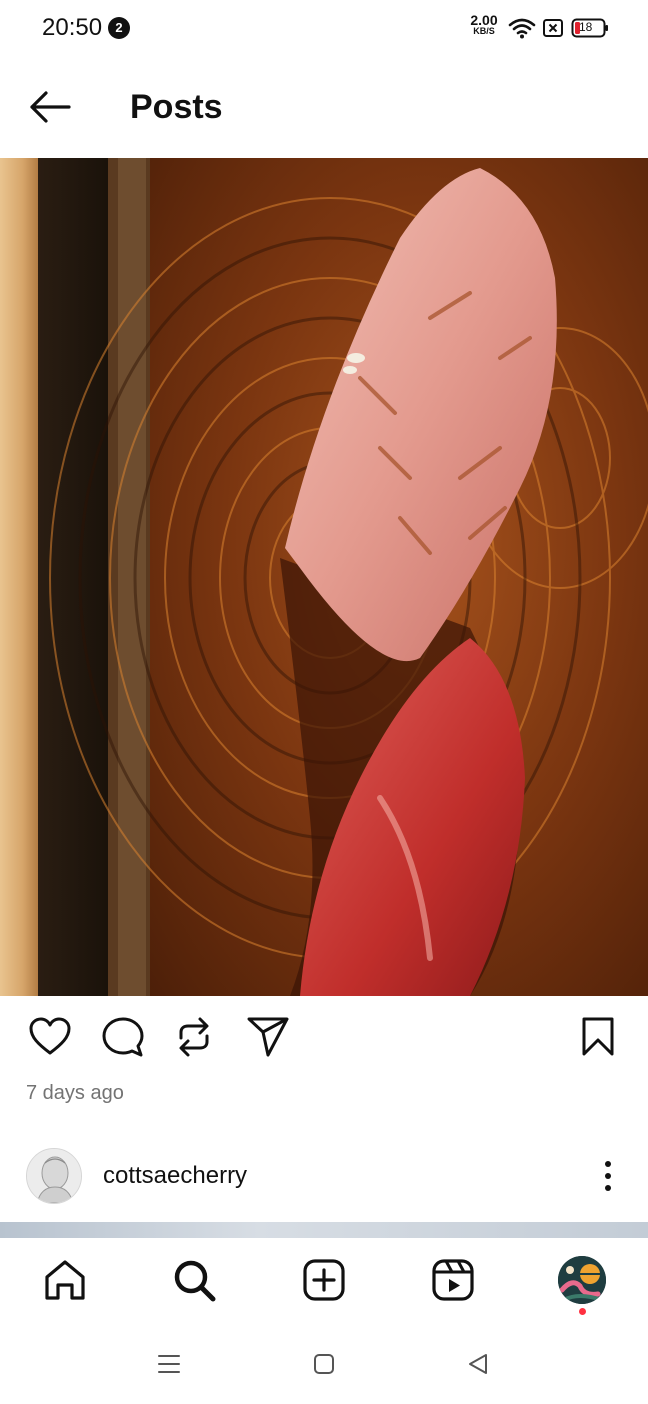 The width and height of the screenshot is (648, 1404). What do you see at coordinates (324, 1036) in the screenshot?
I see `post-actions` at bounding box center [324, 1036].